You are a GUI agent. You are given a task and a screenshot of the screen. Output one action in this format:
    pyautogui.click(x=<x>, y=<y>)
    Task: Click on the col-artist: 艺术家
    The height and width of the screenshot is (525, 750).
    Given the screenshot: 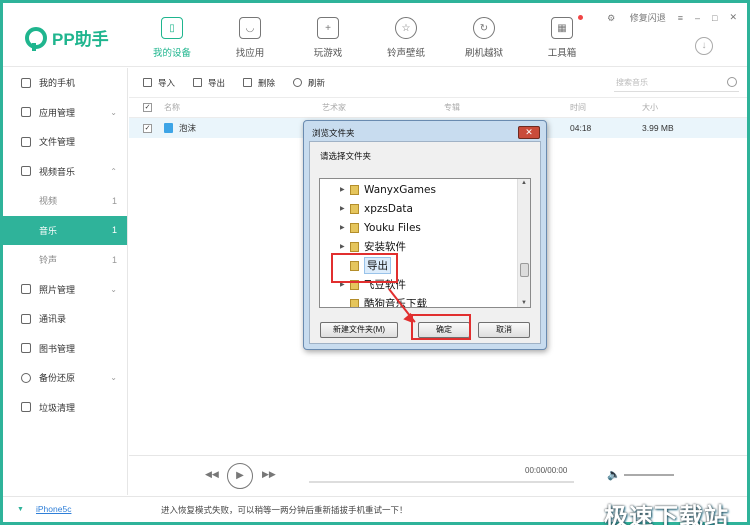 What is the action you would take?
    pyautogui.click(x=334, y=107)
    